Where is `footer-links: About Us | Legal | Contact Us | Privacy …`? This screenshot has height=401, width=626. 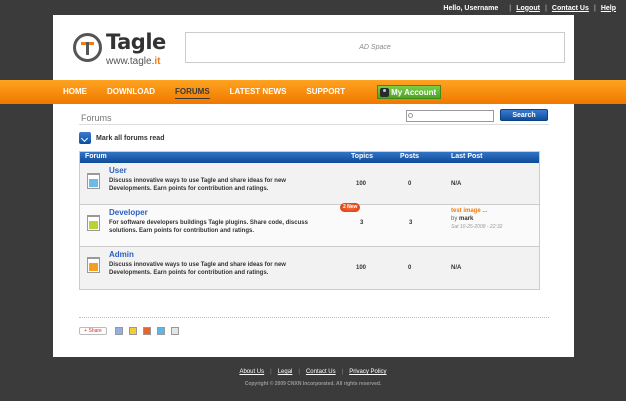 footer-links: About Us | Legal | Contact Us | Privacy … is located at coordinates (313, 372).